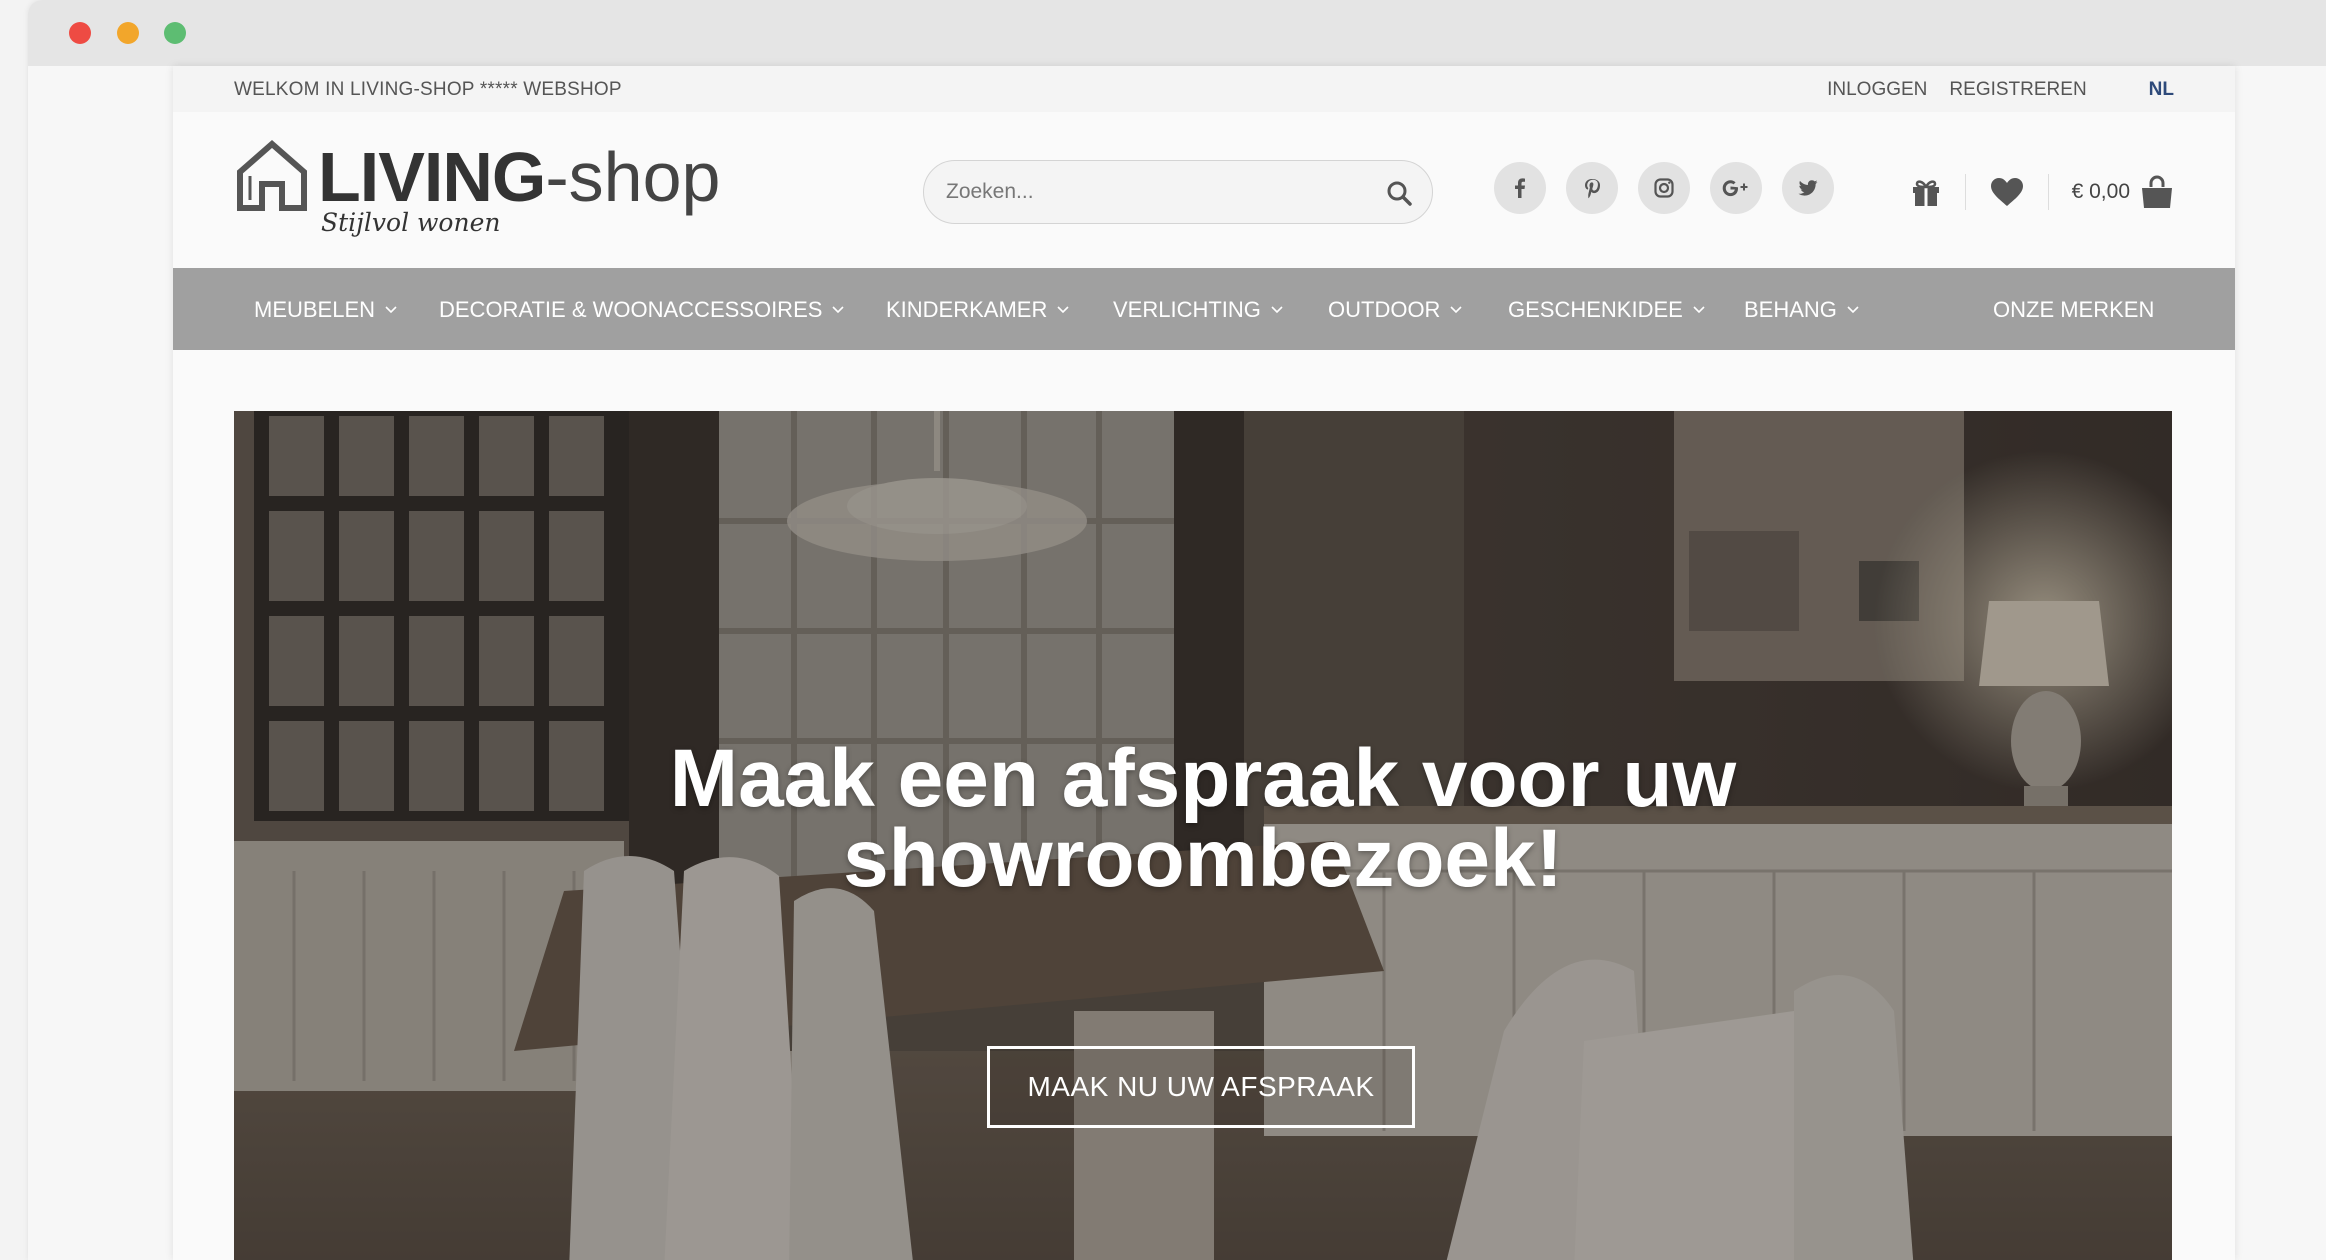 This screenshot has height=1260, width=2326. I want to click on account-links: INLOGGEN REGISTREREN NL, so click(1989, 90).